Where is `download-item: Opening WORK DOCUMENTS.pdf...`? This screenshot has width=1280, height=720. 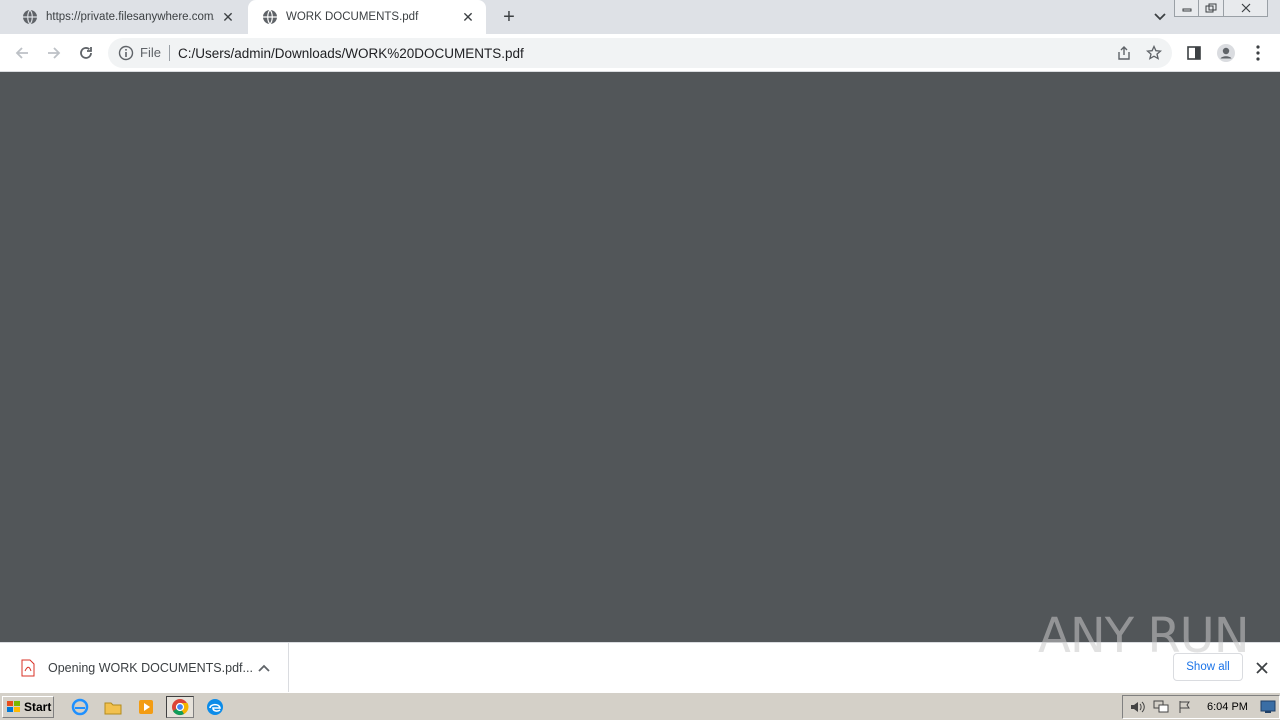 download-item: Opening WORK DOCUMENTS.pdf... is located at coordinates (144, 668).